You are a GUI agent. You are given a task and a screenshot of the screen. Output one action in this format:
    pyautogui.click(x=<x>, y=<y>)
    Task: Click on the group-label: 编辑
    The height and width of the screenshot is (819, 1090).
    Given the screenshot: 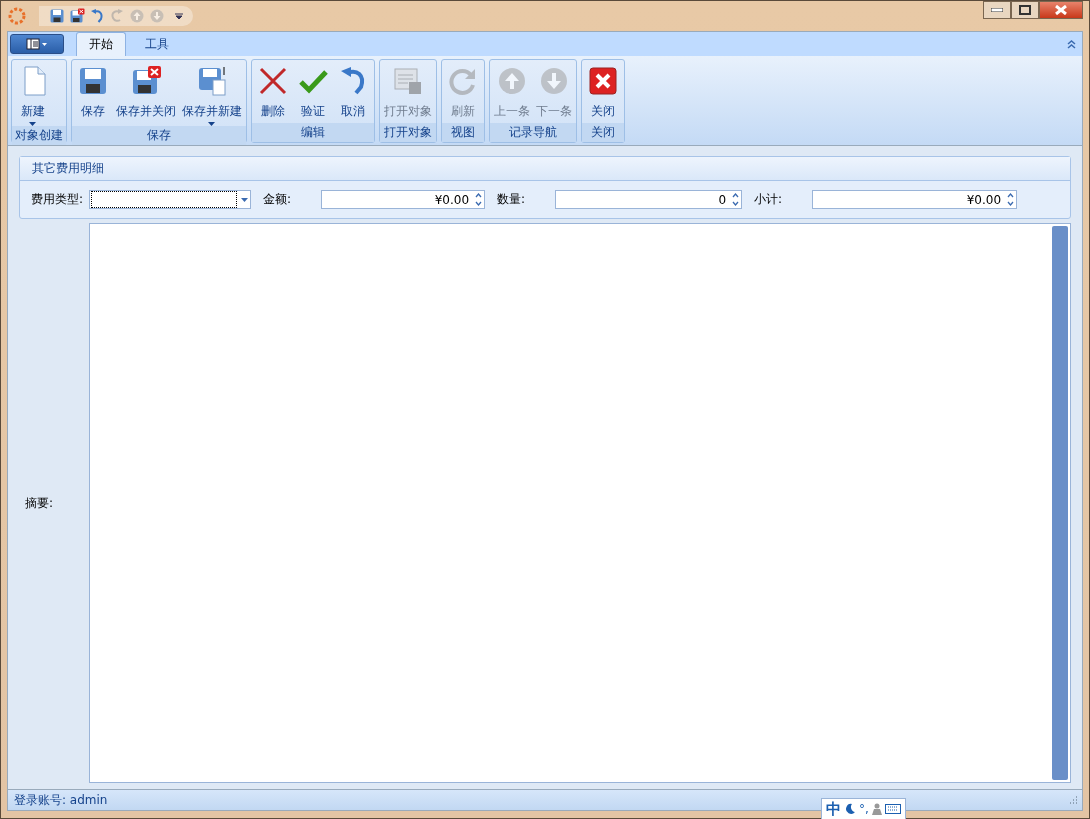 What is the action you would take?
    pyautogui.click(x=313, y=132)
    